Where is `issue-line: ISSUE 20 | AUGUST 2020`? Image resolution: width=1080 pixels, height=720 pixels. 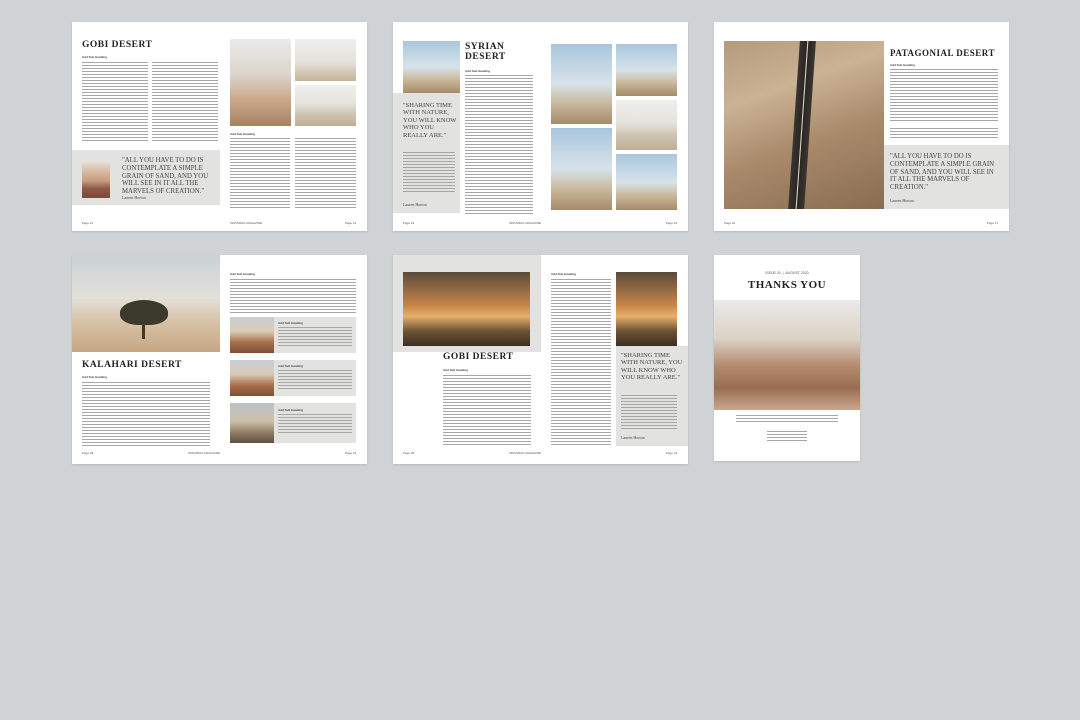
issue-line: ISSUE 20 | AUGUST 2020 is located at coordinates (787, 273).